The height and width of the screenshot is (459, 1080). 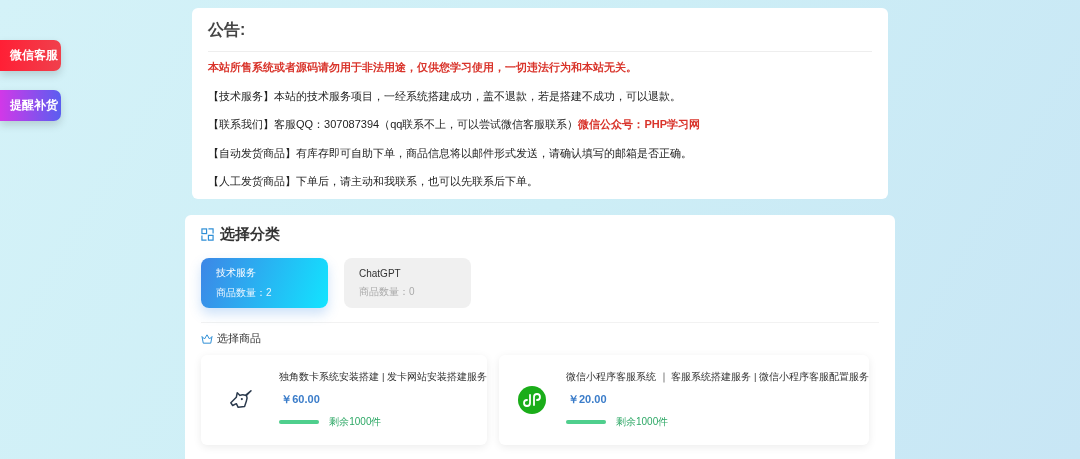 I want to click on side-button: 提醒补货, so click(x=30, y=105).